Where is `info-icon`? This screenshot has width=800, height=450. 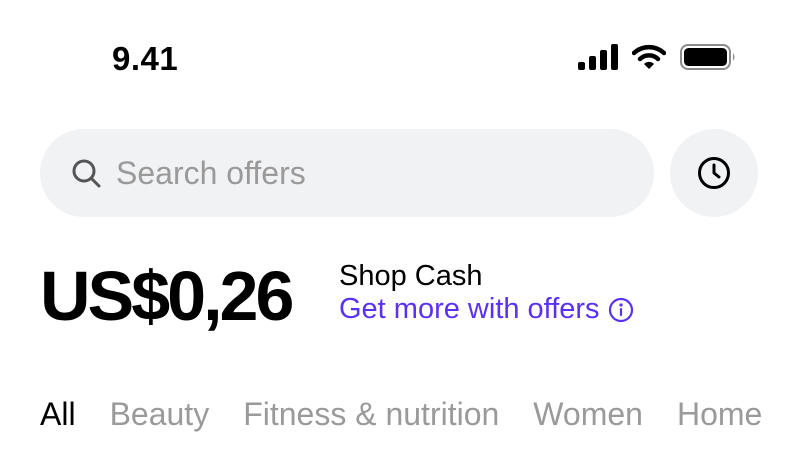 info-icon is located at coordinates (621, 310).